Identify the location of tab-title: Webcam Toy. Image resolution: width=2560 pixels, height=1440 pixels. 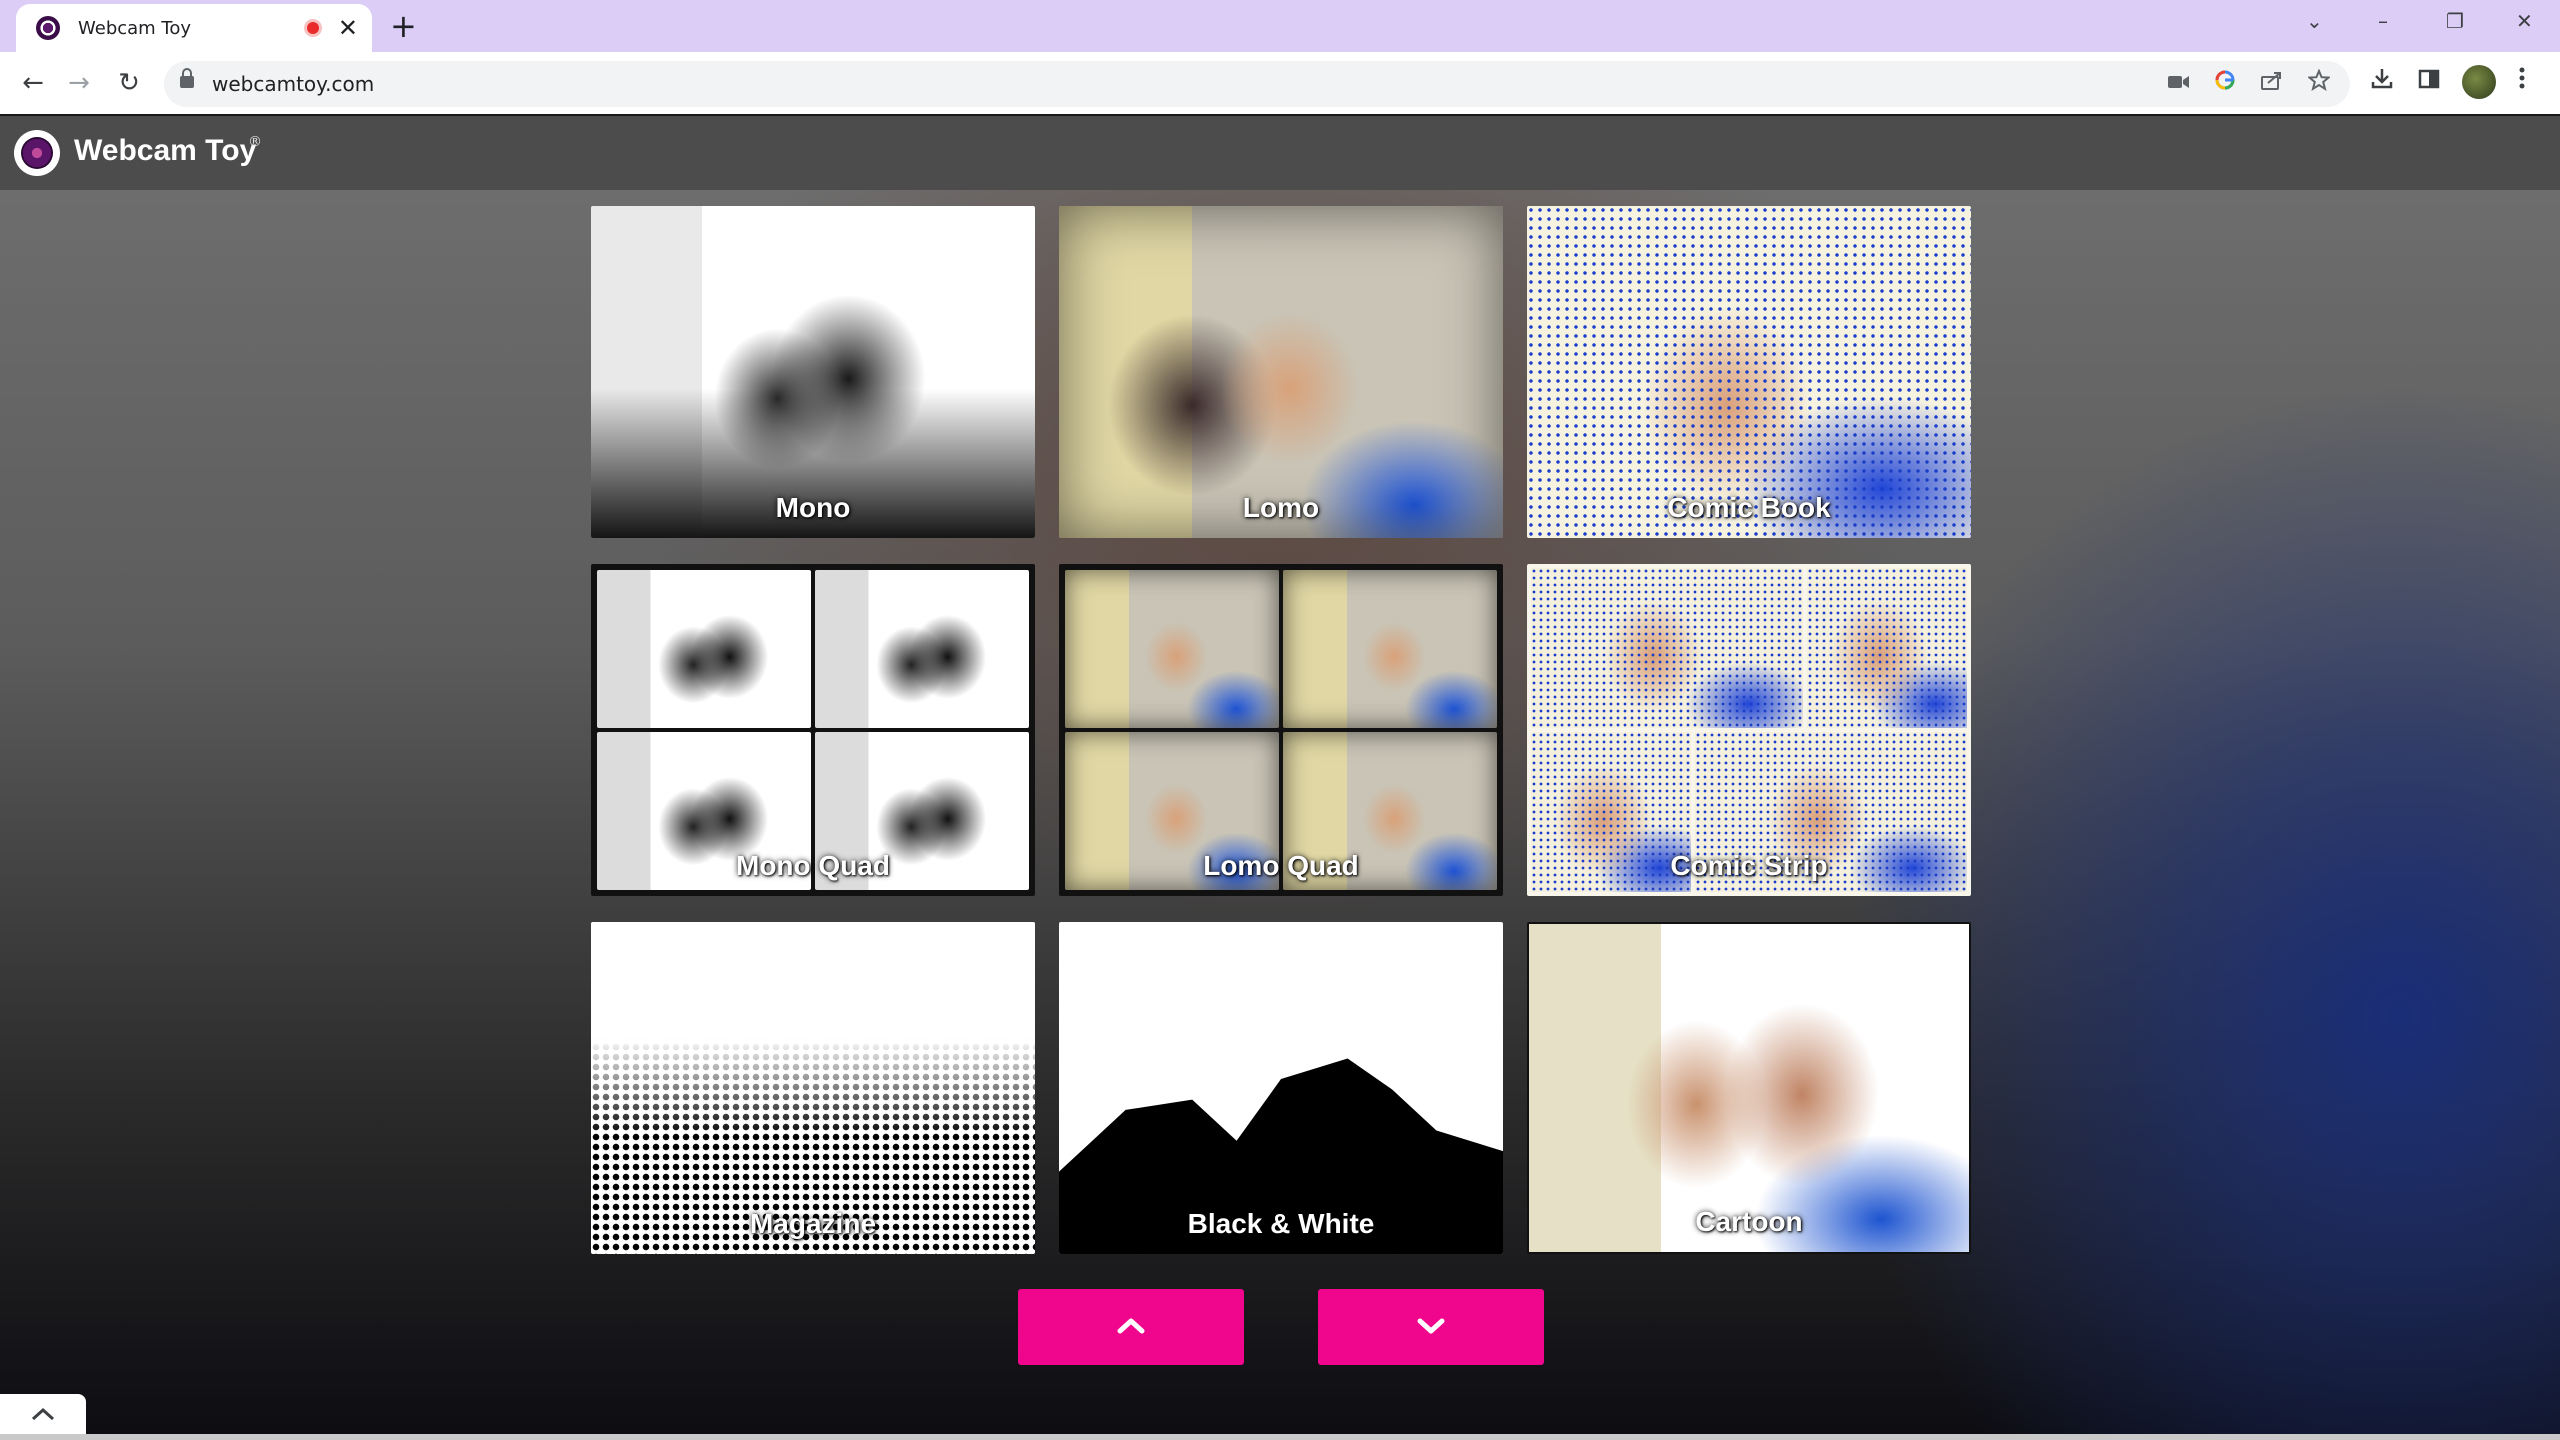
(135, 28).